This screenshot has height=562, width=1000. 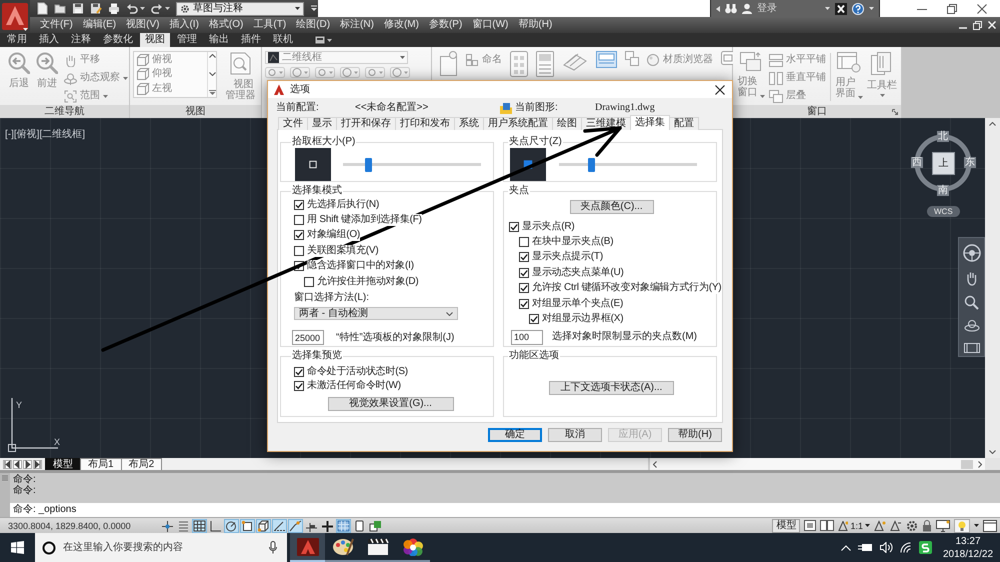 I want to click on dialog-tab: 显示, so click(x=322, y=123).